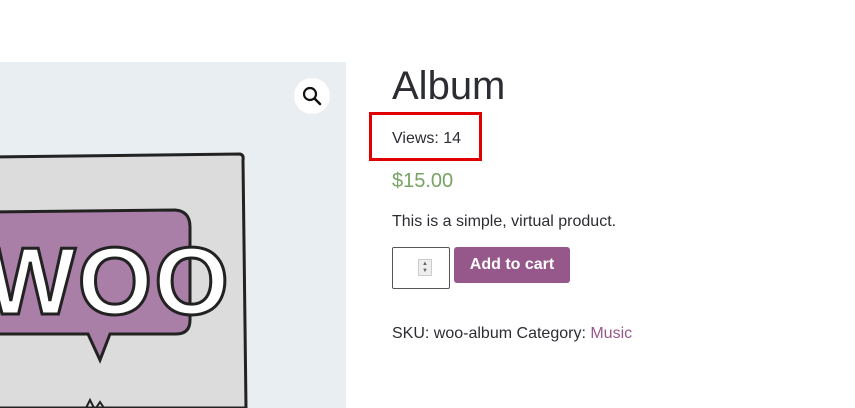  I want to click on product-short-description: This is a simple, virtual product., so click(504, 221).